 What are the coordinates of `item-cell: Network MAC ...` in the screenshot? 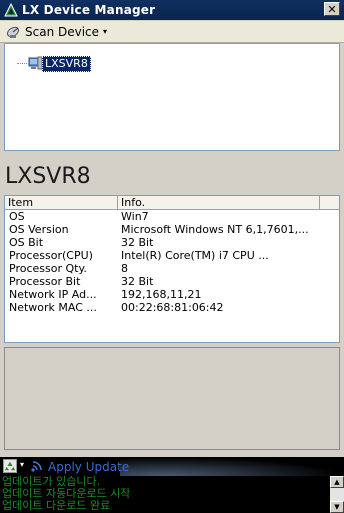 It's located at (53, 307).